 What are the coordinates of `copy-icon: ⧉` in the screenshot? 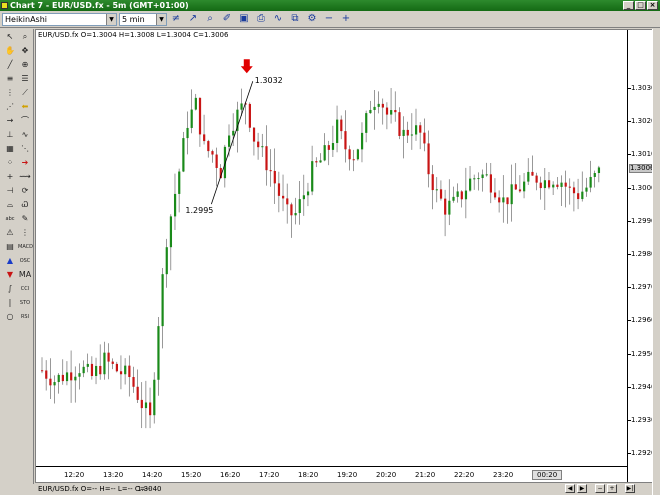 It's located at (295, 19).